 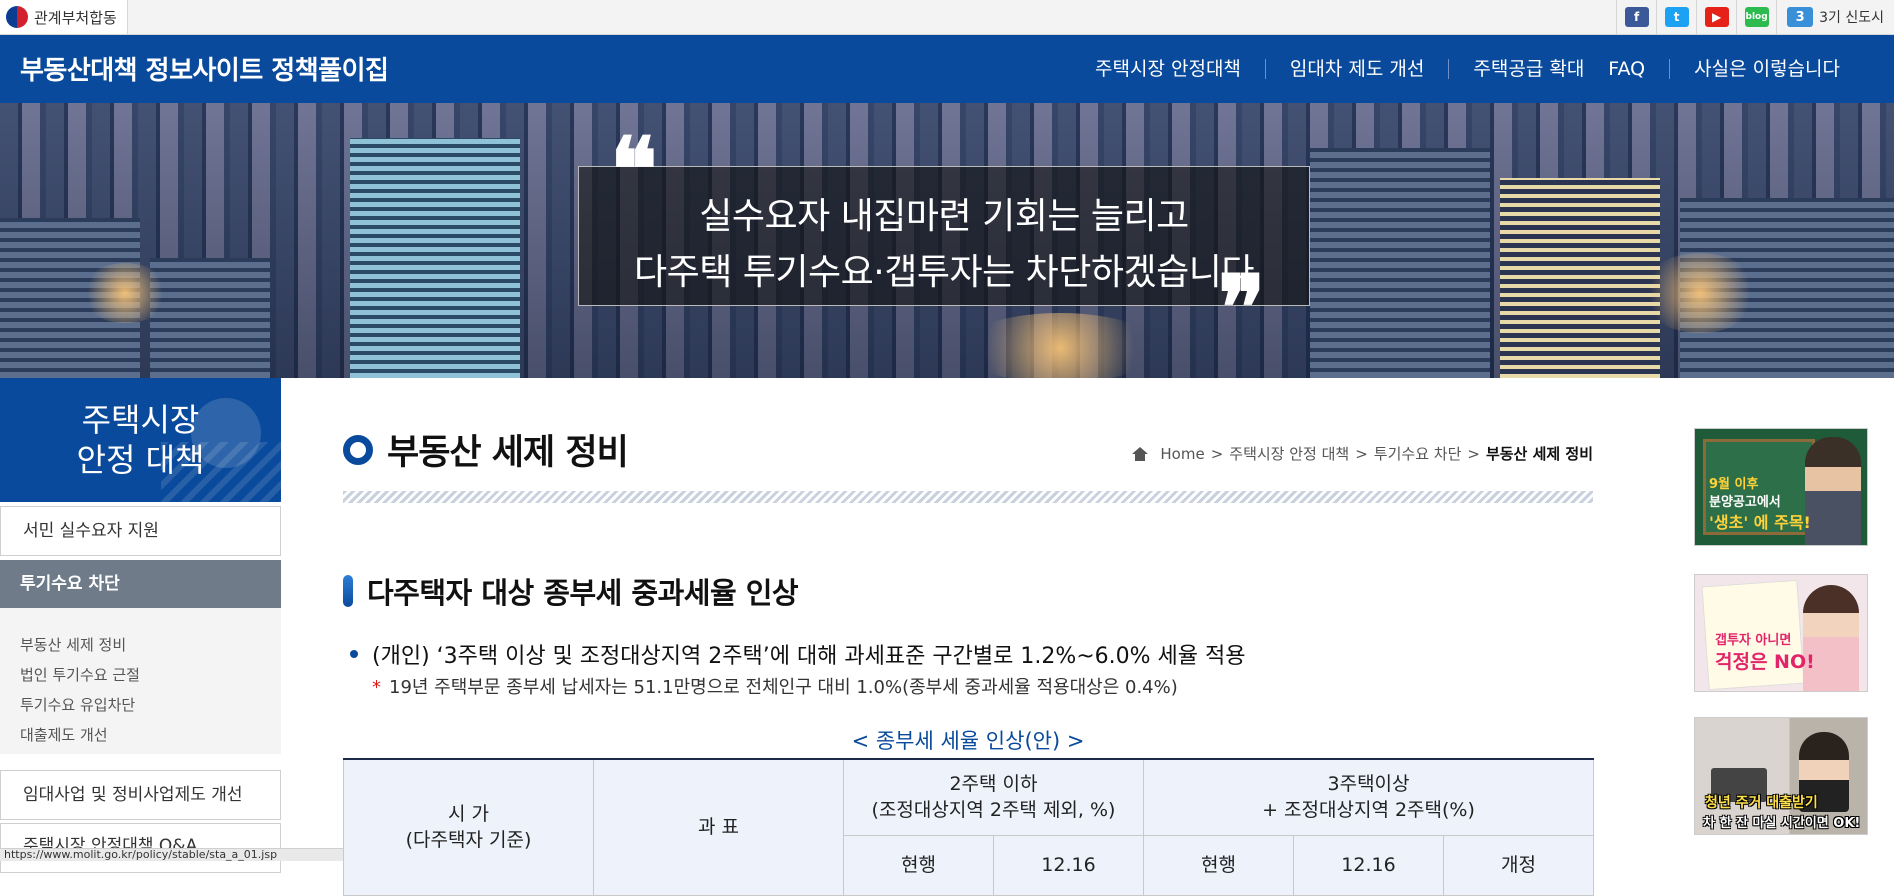 I want to click on facebook-link: f, so click(x=1636, y=17).